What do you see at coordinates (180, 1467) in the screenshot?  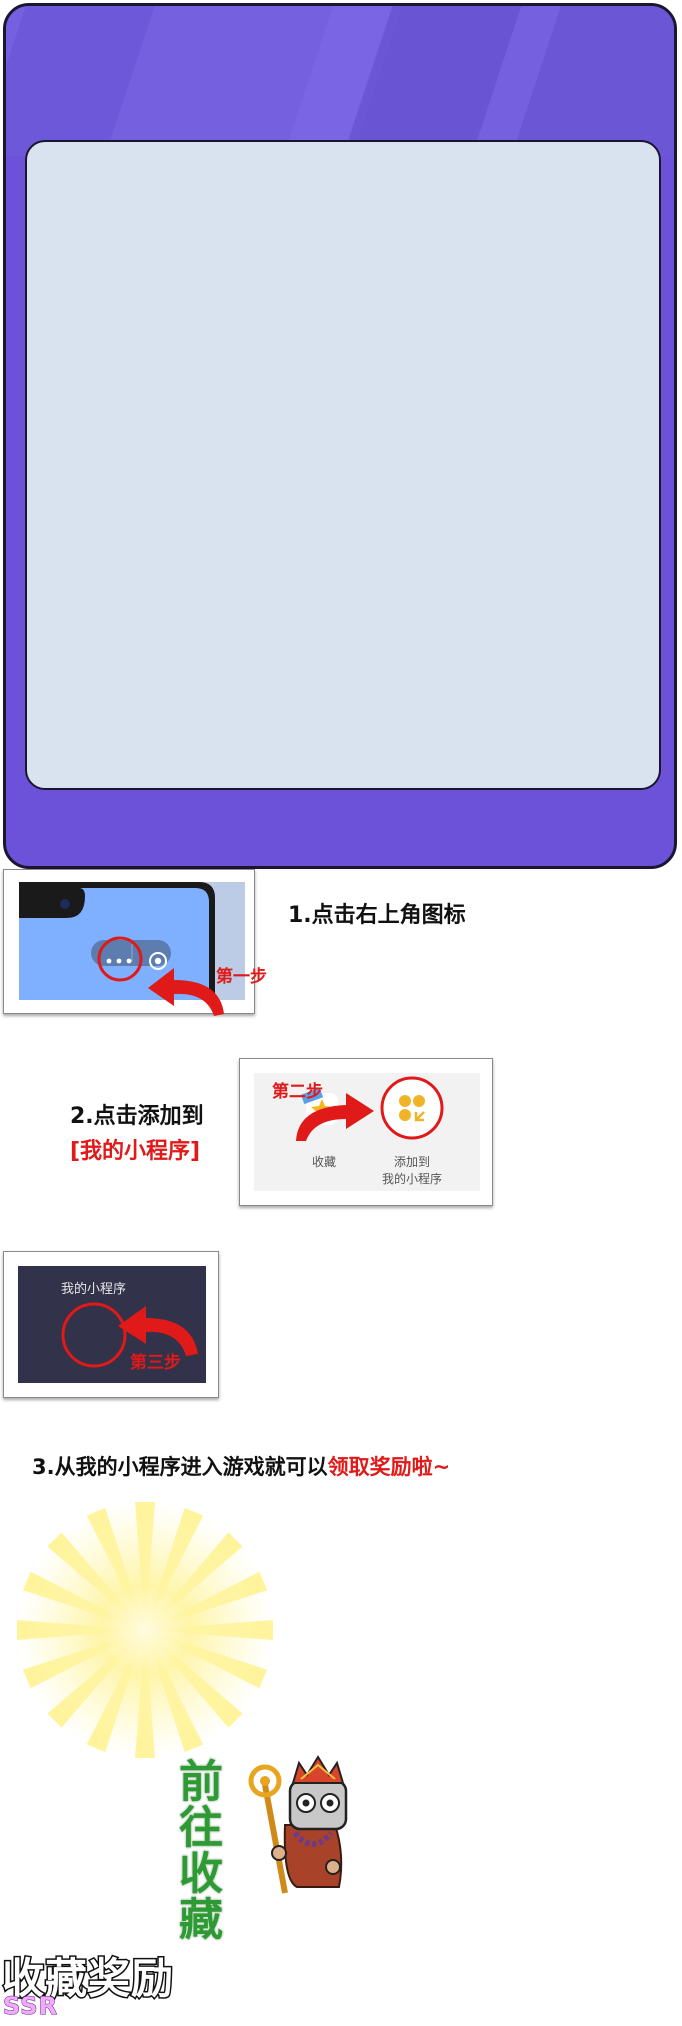 I see `step3-instruction-text: 3.从我的小程序进入游戏就可以` at bounding box center [180, 1467].